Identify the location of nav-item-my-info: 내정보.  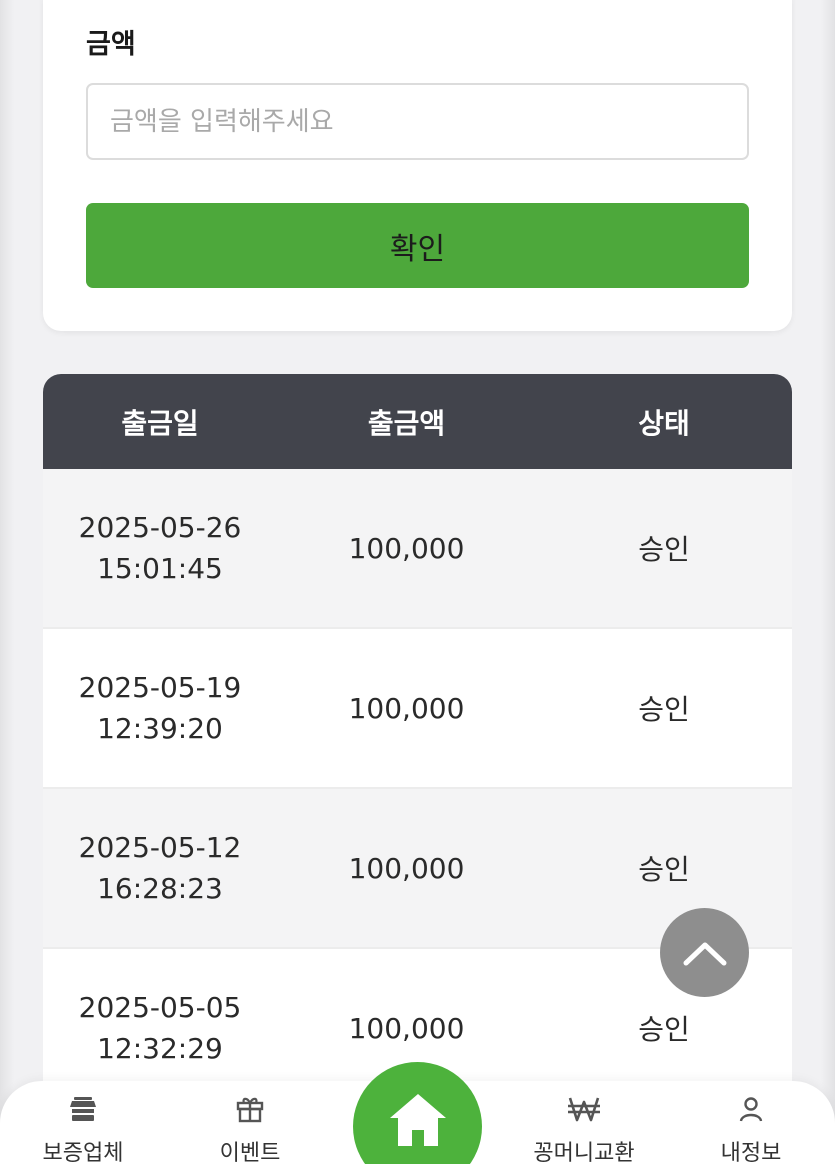
(751, 1127).